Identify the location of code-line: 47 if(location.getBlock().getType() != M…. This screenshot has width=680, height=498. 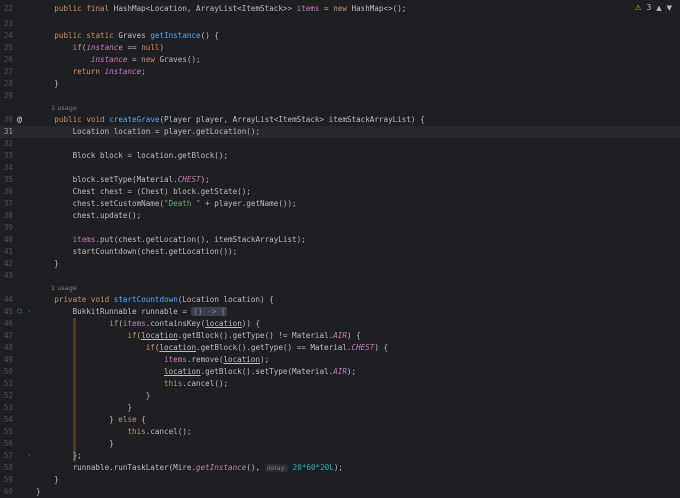
(340, 336).